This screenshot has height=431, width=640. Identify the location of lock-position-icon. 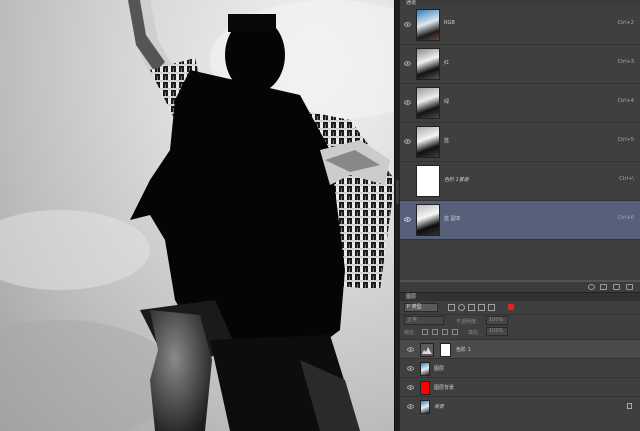
(445, 332).